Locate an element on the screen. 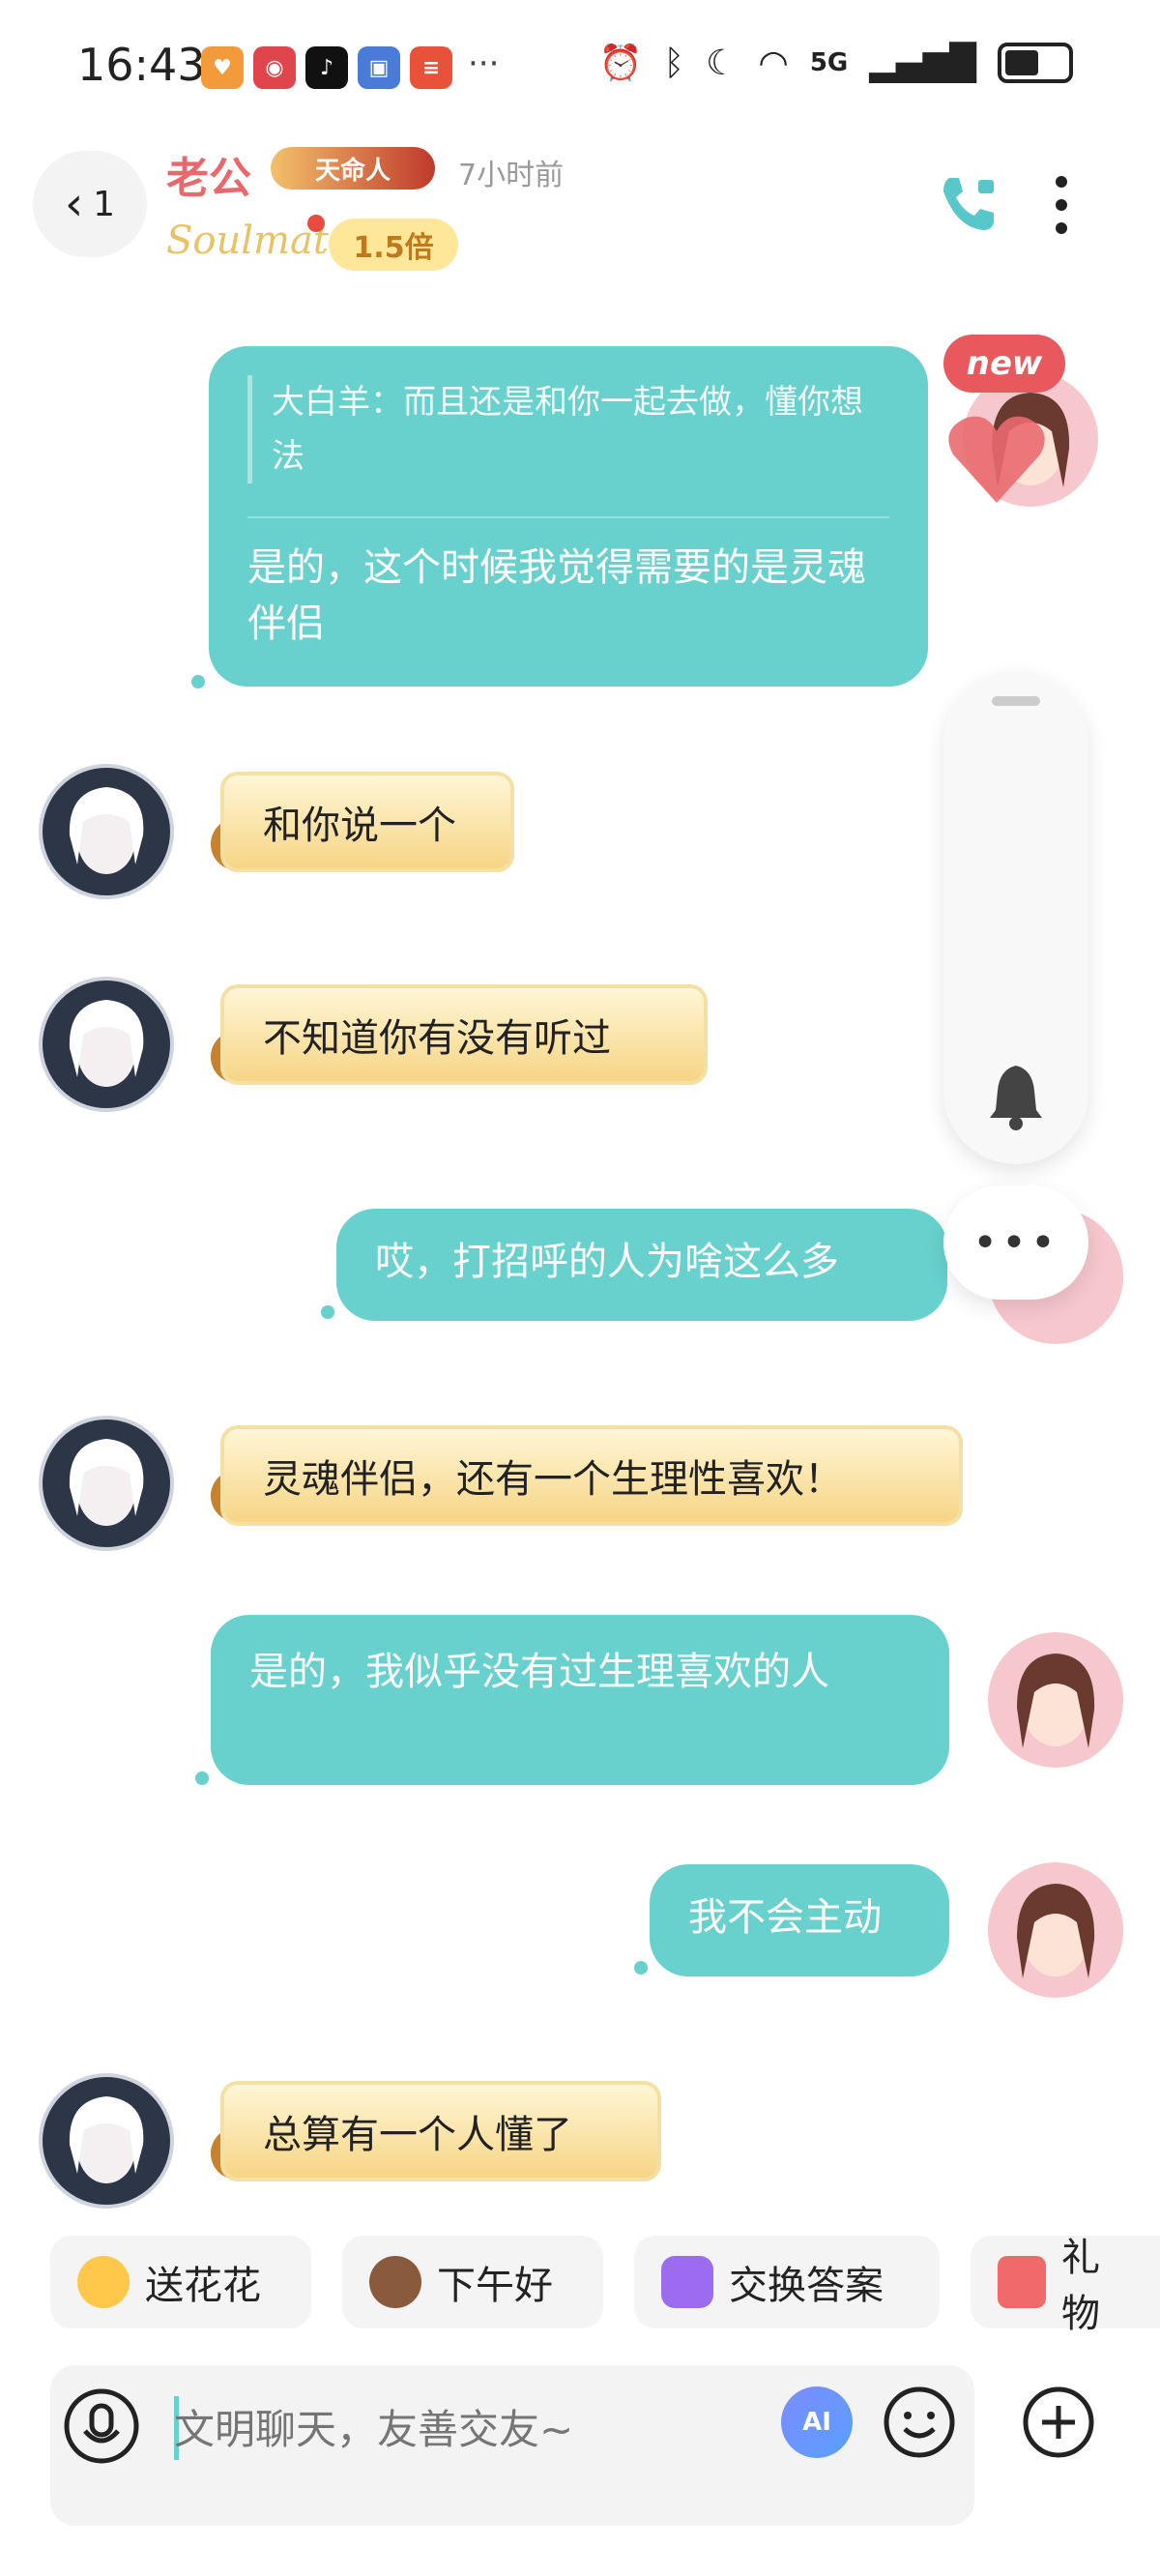 This screenshot has height=2576, width=1160. chip-gift: 礼物 is located at coordinates (1065, 2286).